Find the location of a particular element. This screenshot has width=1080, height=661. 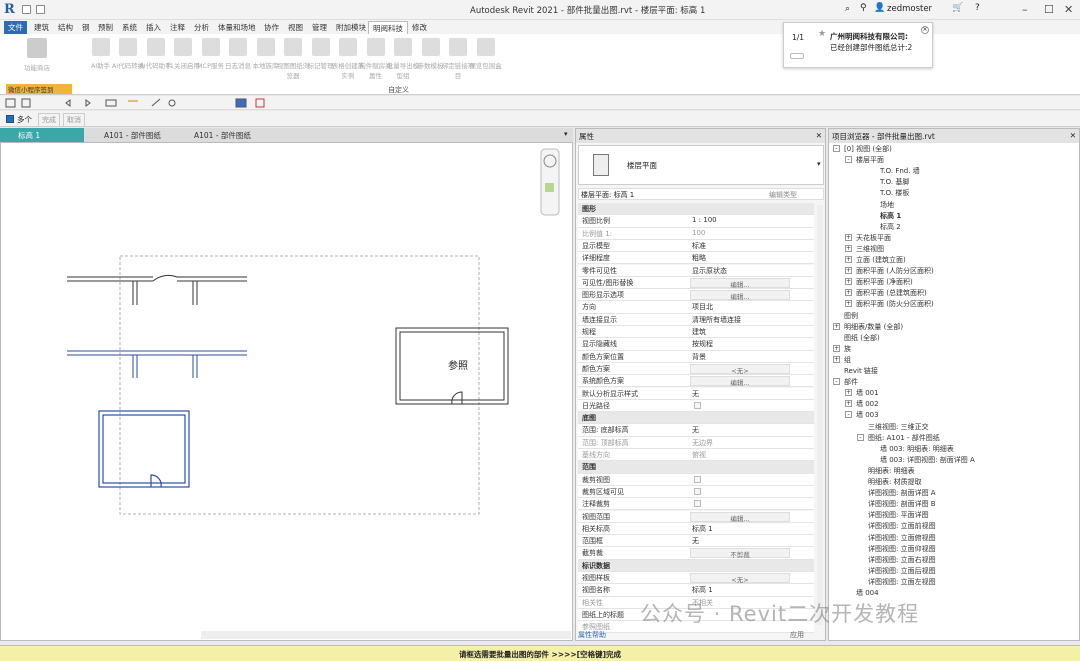

binoculars-icon: ⚲ is located at coordinates (863, 8).